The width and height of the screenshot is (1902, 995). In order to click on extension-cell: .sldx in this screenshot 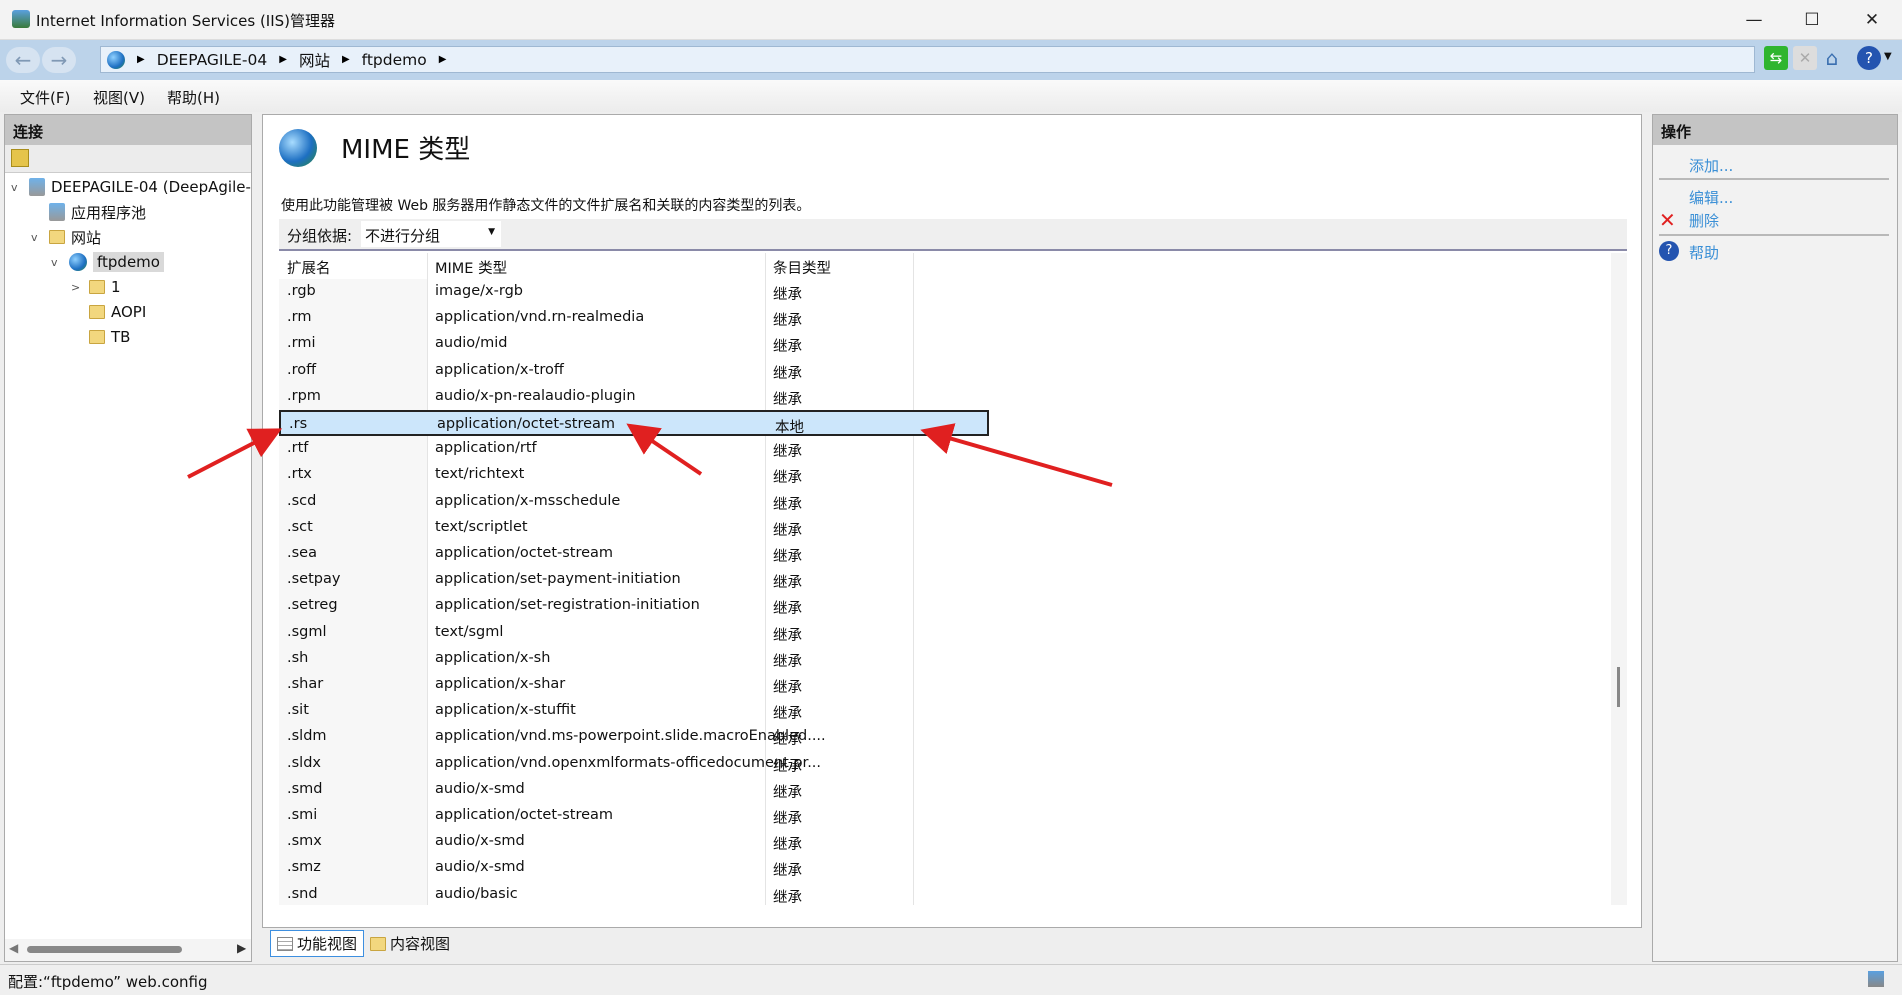, I will do `click(304, 762)`.